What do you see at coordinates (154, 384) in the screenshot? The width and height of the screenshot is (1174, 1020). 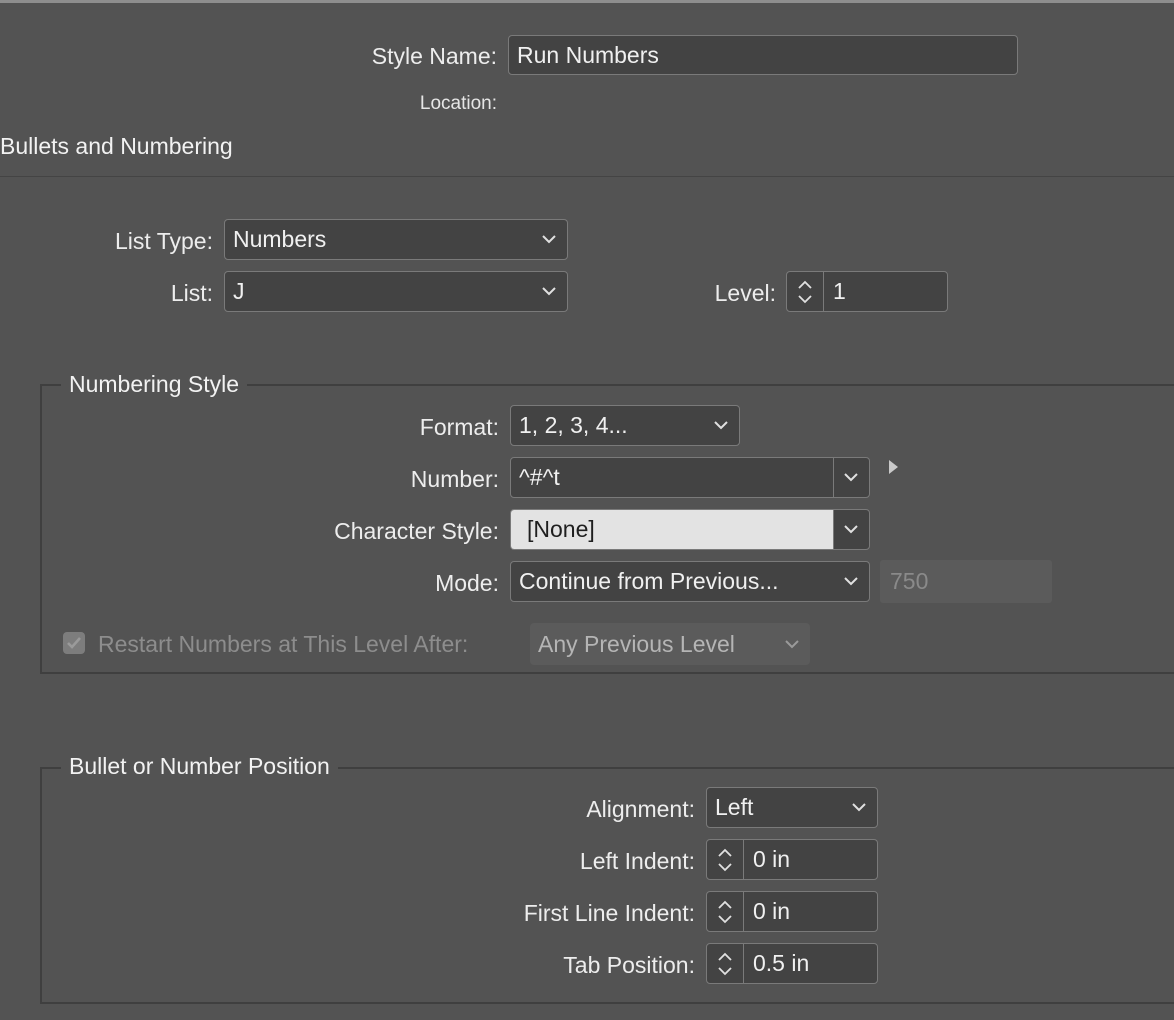 I see `numbering-style-title: Numbering Style` at bounding box center [154, 384].